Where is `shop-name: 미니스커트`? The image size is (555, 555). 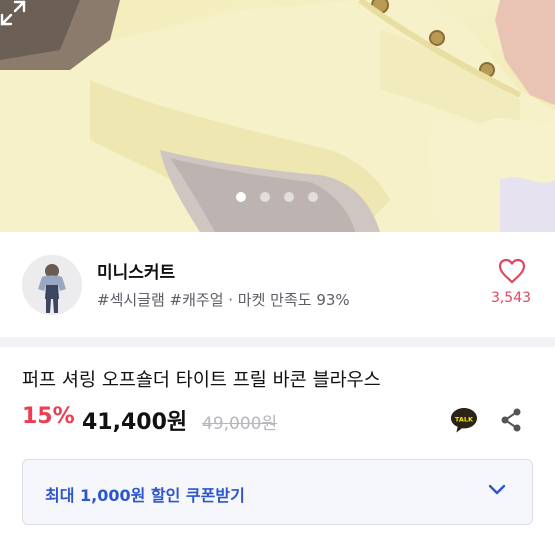
shop-name: 미니스커트 is located at coordinates (136, 270).